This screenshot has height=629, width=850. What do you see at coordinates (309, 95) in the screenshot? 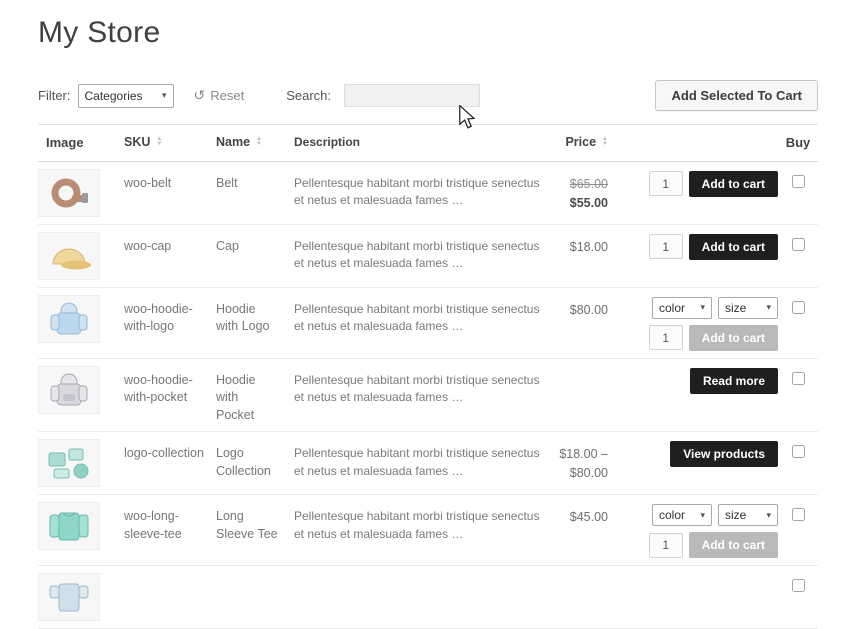
I see `search-label: Search:` at bounding box center [309, 95].